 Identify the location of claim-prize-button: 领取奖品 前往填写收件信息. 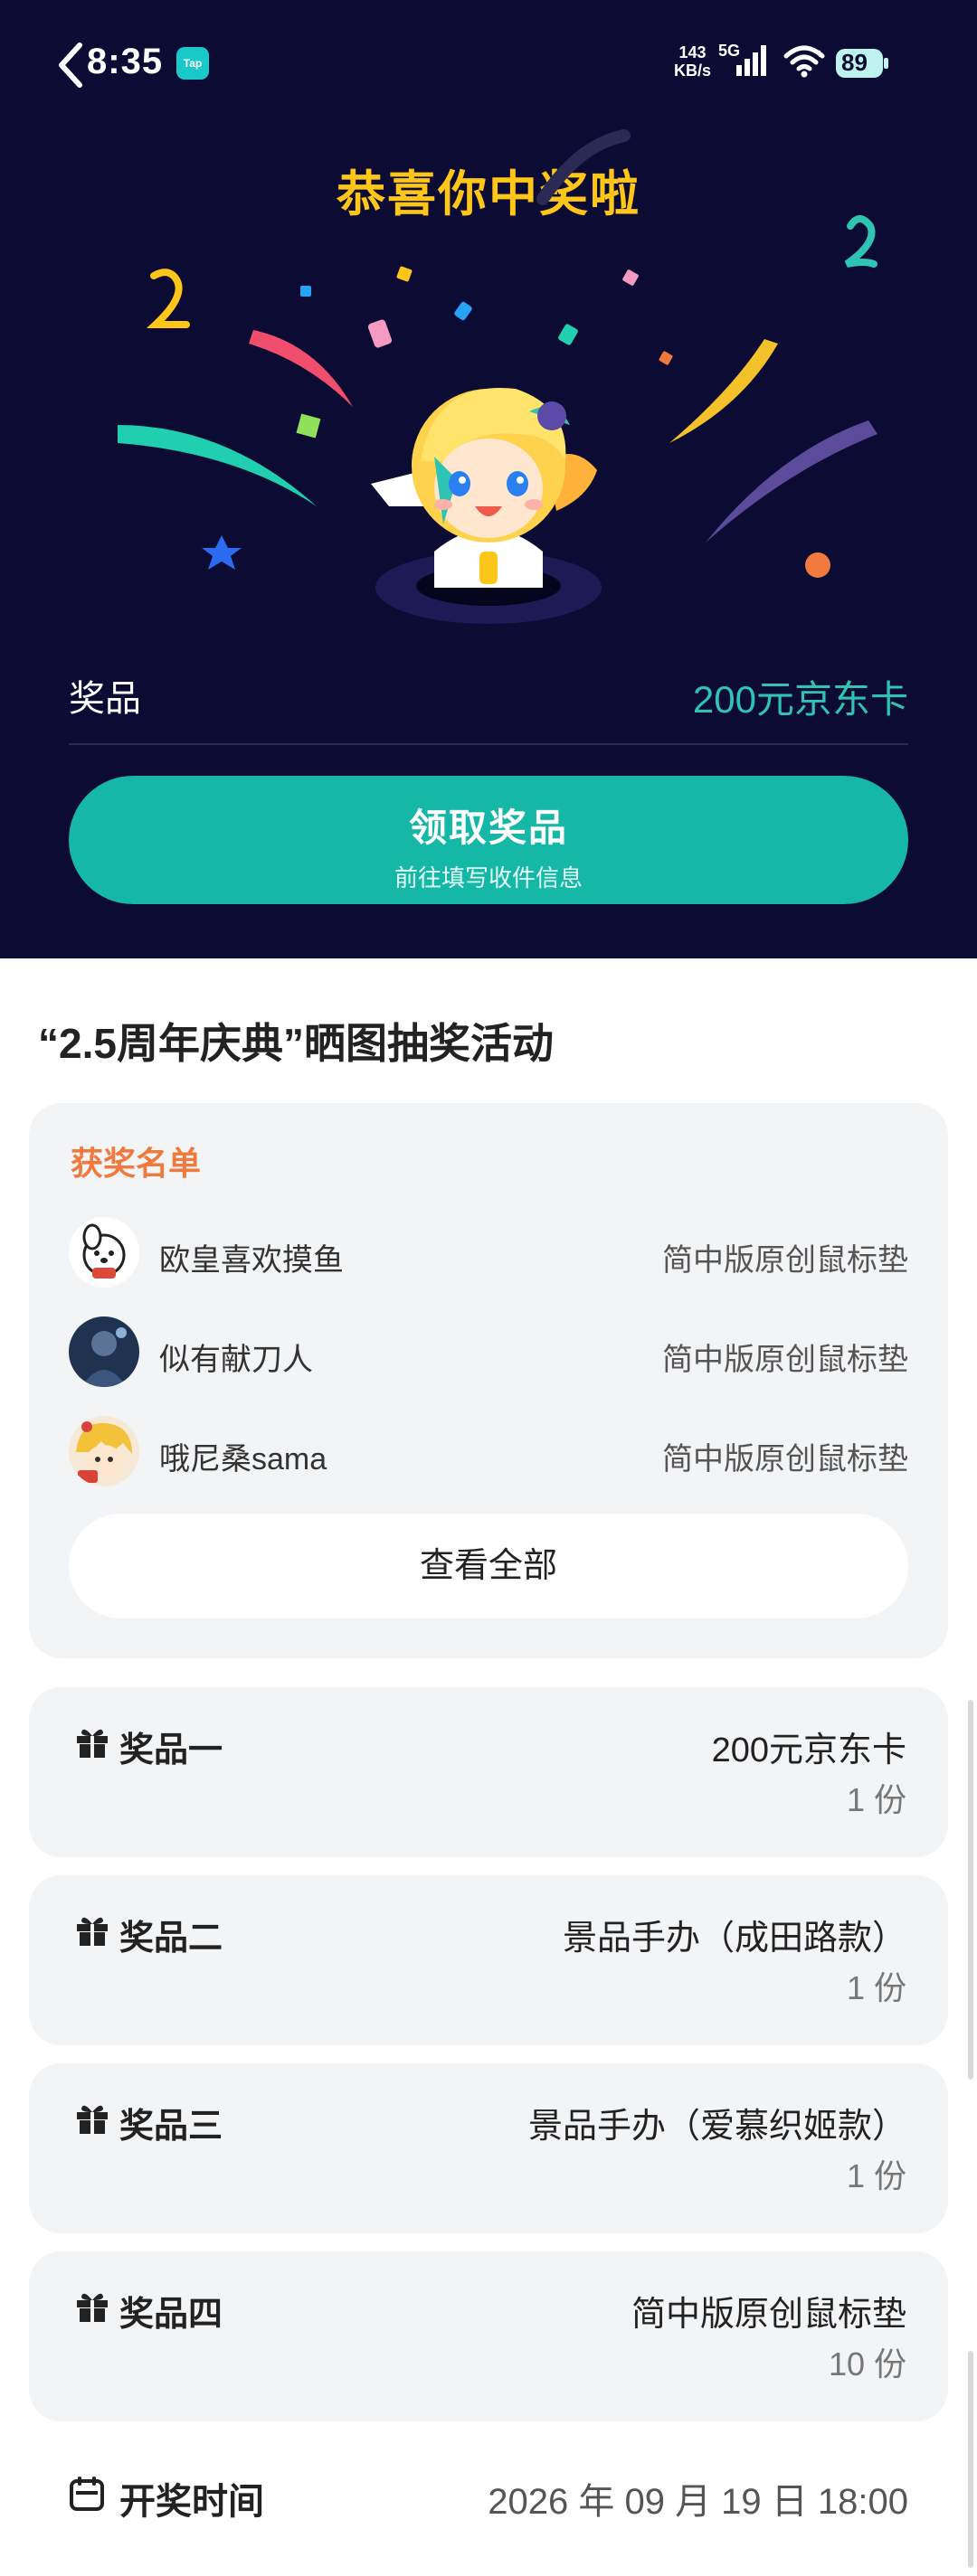
(488, 840).